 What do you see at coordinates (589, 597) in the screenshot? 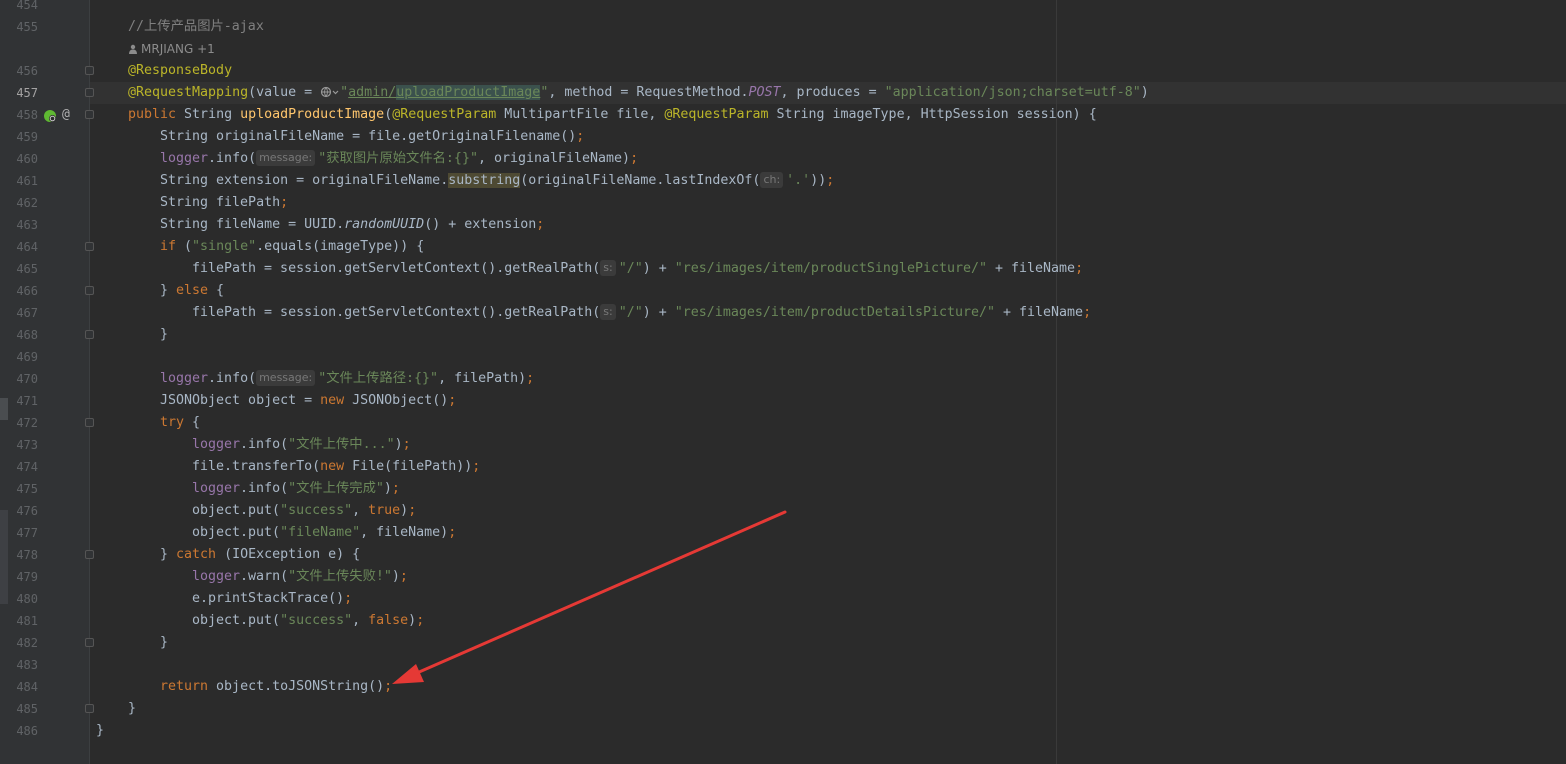
I see `red-arrow-annotation` at bounding box center [589, 597].